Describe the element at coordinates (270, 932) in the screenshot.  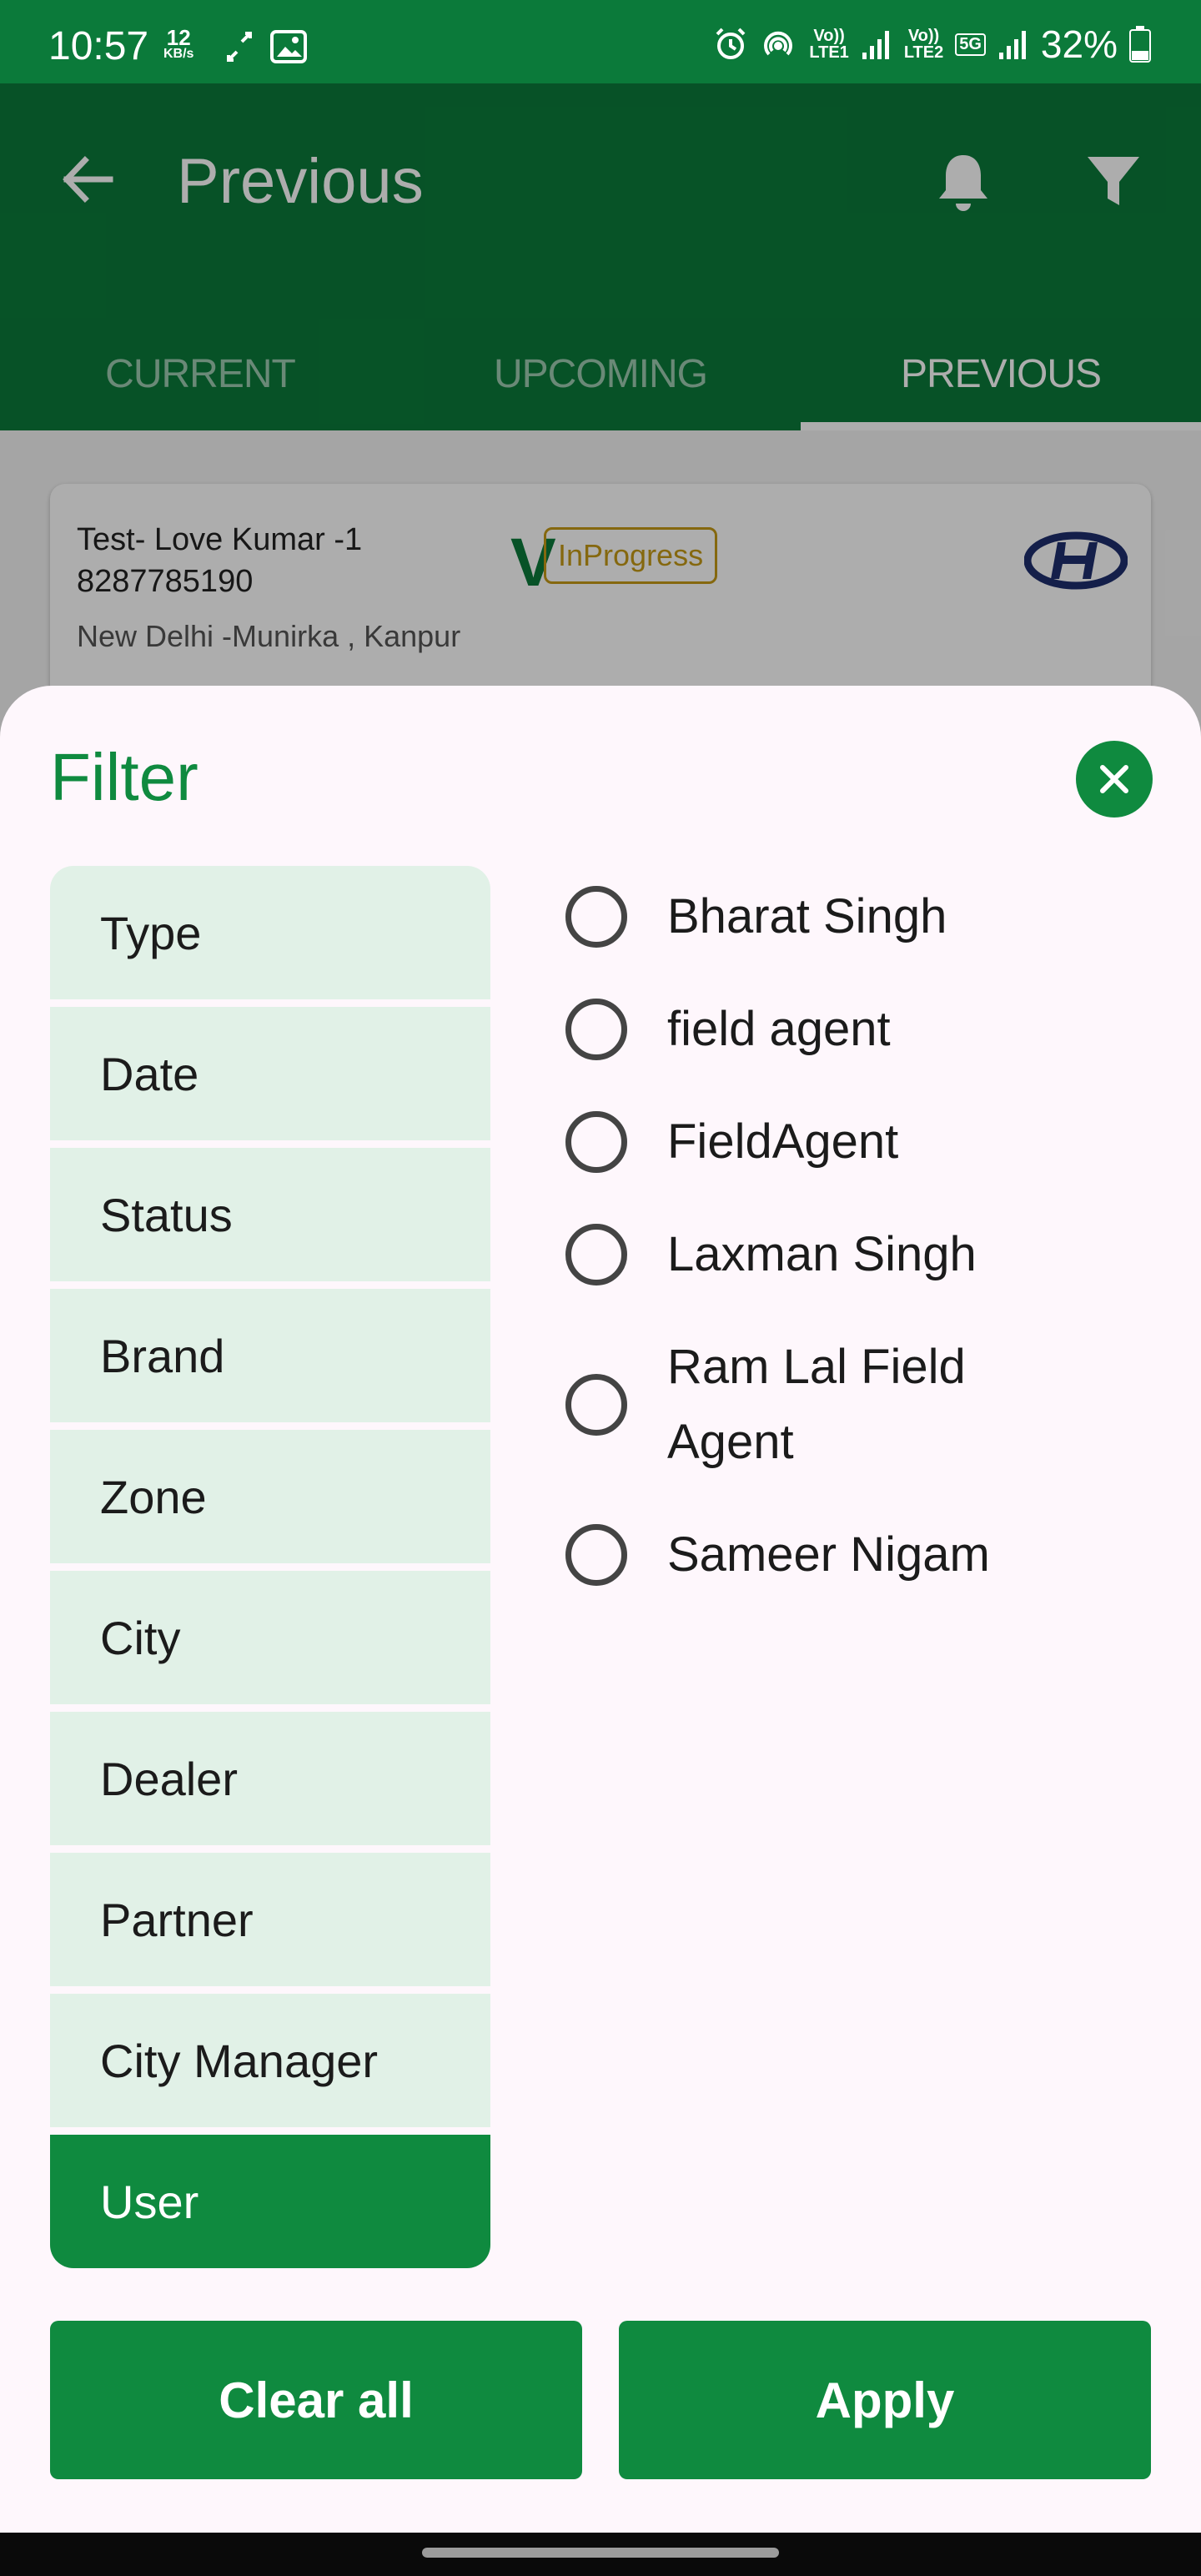
I see `filter-category-type: Type` at that location.